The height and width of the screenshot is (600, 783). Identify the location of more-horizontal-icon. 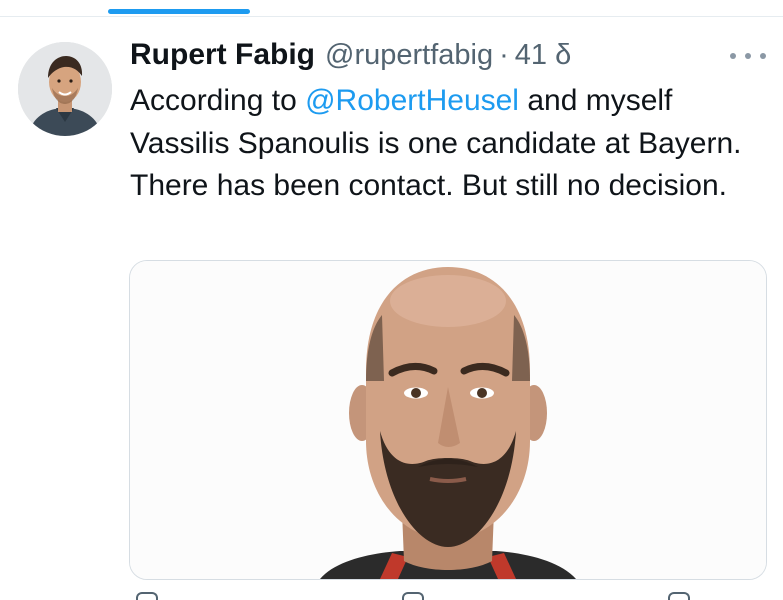
(748, 56).